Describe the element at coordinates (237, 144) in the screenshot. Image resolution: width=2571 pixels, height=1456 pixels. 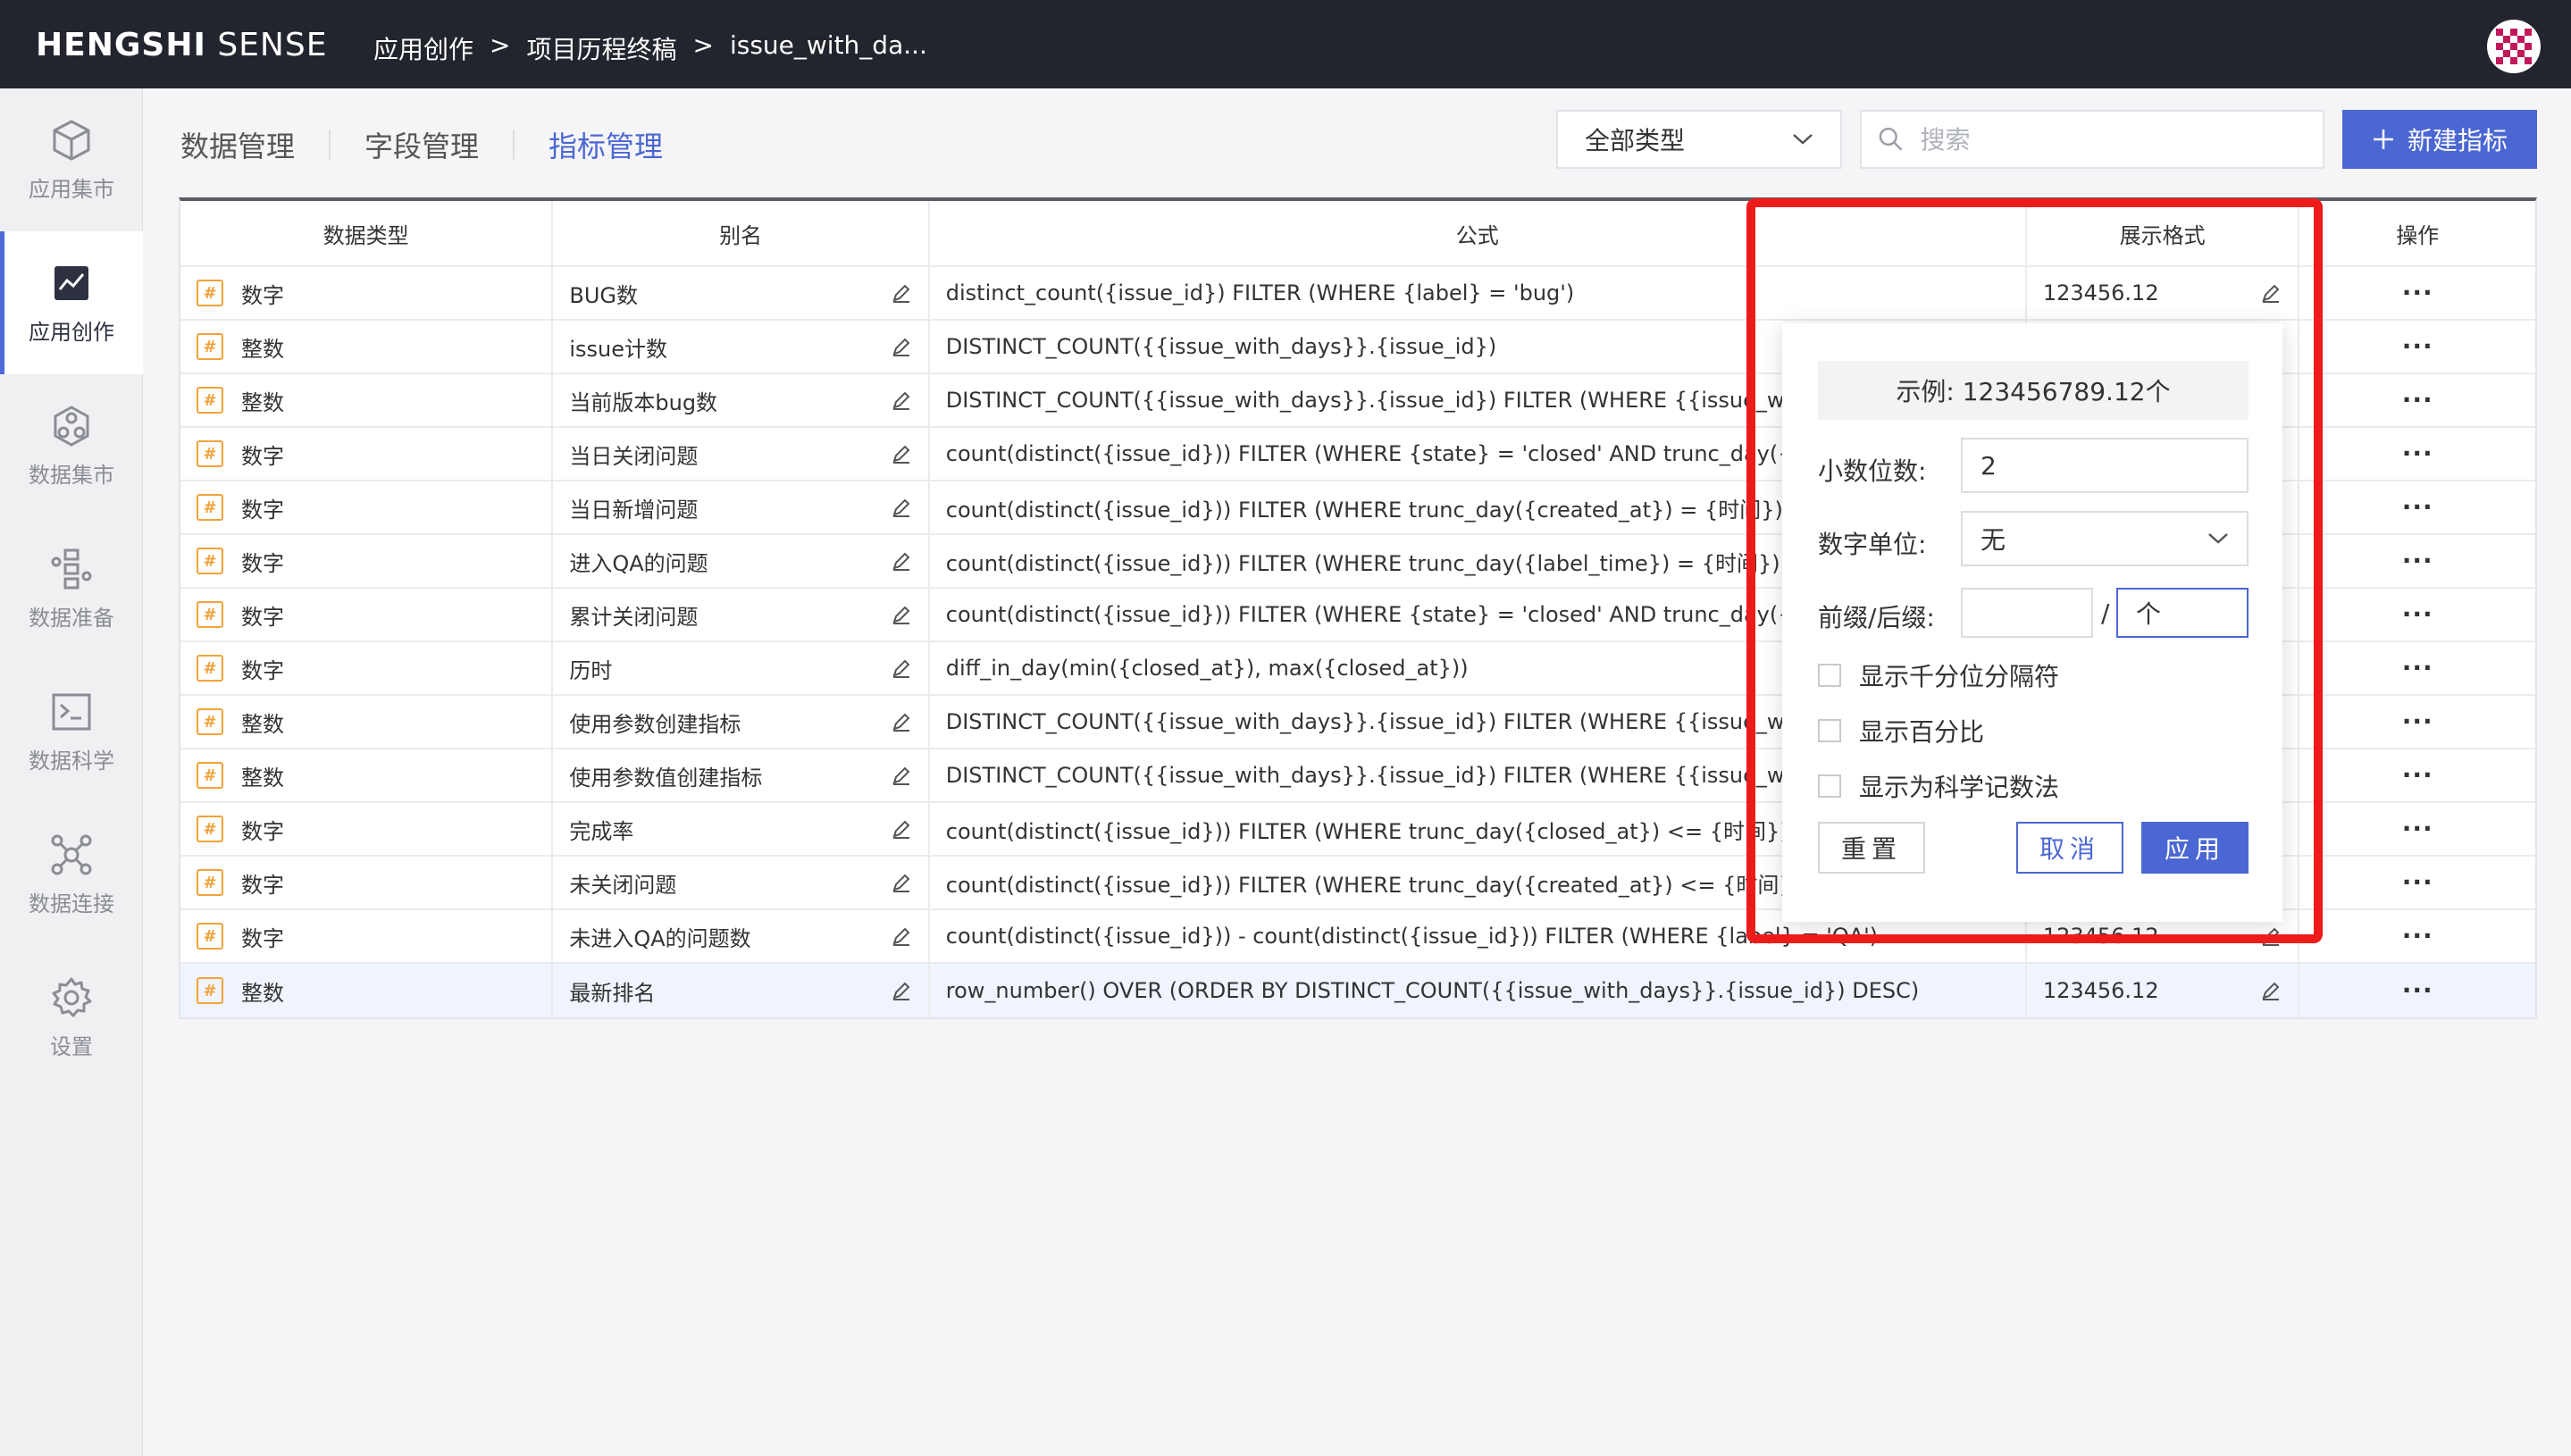
I see `tab-data-management: 数据管理` at that location.